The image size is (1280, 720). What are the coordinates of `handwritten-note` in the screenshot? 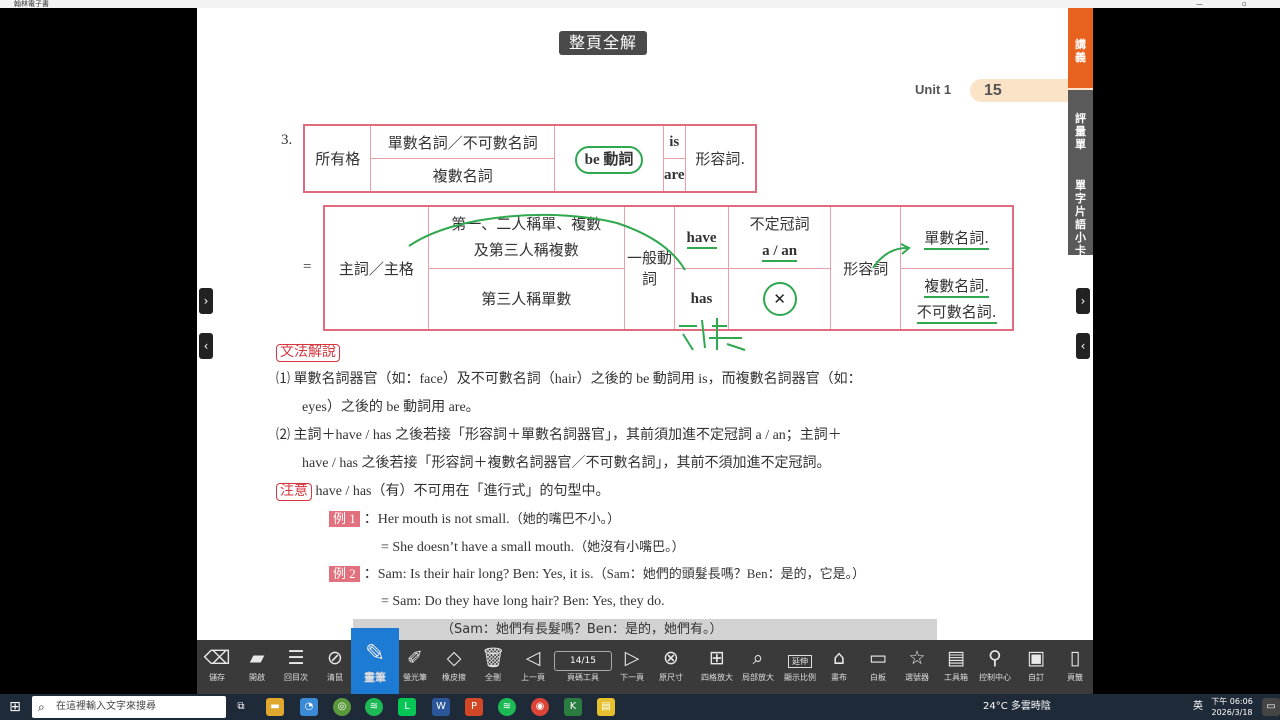 It's located at (712, 334).